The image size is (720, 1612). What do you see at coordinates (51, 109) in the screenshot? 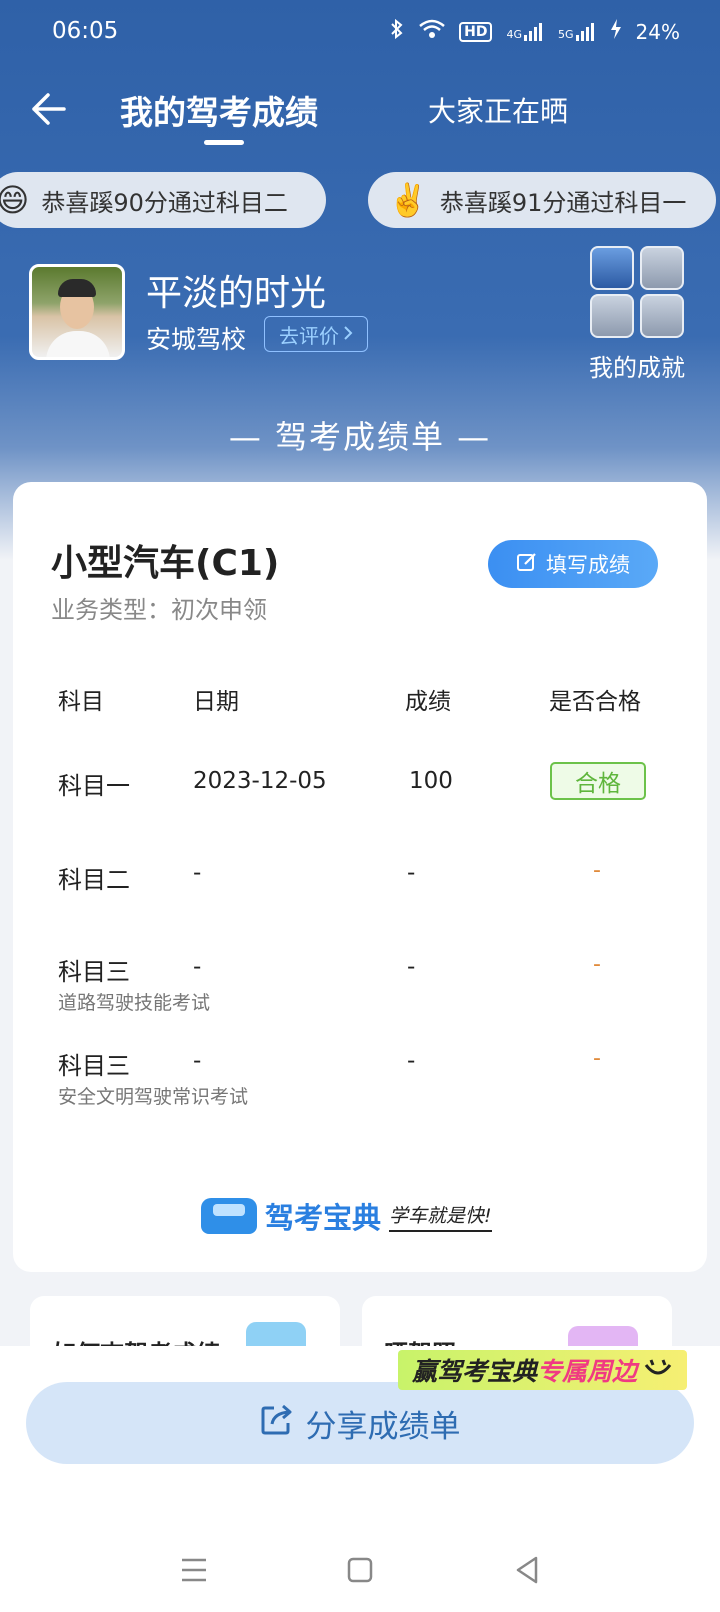
I see `back-arrow-icon` at bounding box center [51, 109].